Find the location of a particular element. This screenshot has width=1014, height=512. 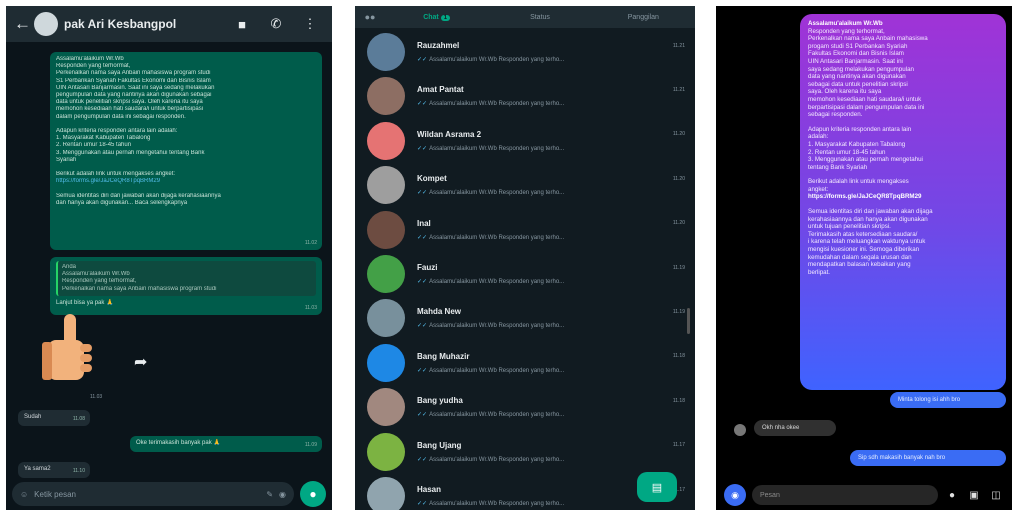

arrow-left-icon: ← is located at coordinates (22, 24).